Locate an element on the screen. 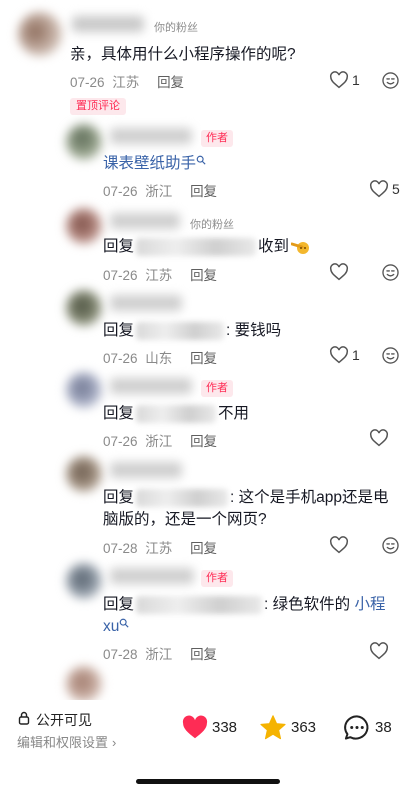 The height and width of the screenshot is (795, 416). lock-icon is located at coordinates (24, 718).